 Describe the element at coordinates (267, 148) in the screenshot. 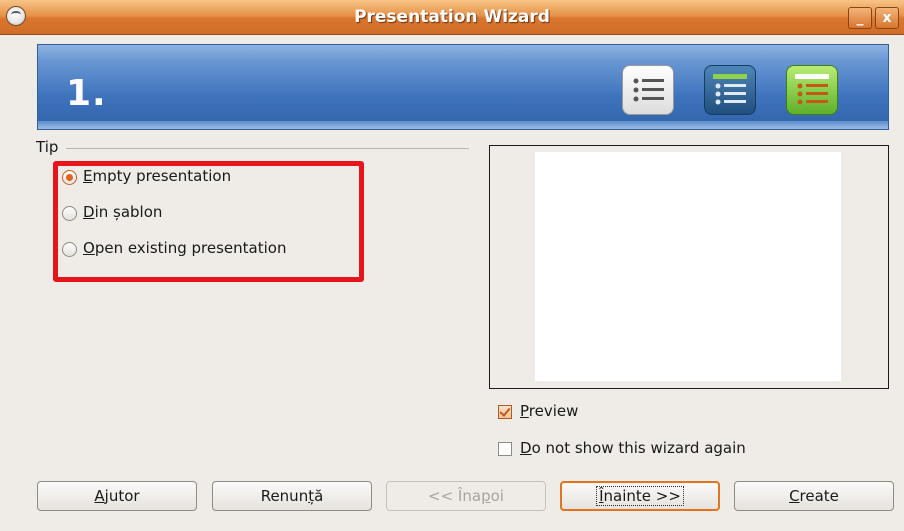

I see `group-separator` at that location.